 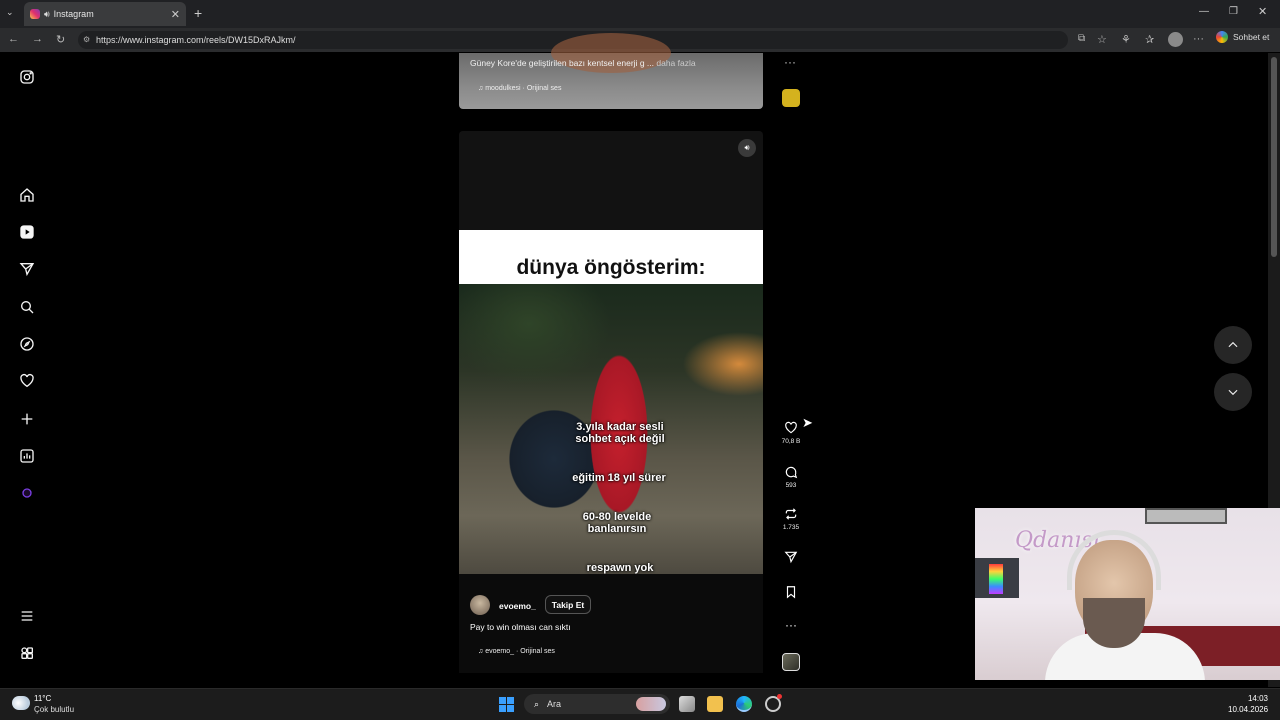 I want to click on windows-start-icon, so click(x=506, y=704).